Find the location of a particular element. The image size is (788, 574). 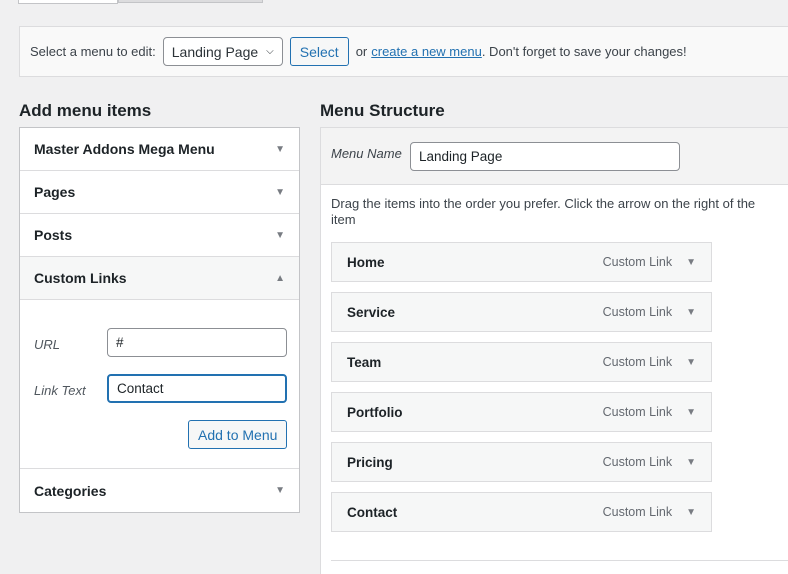

section-mega-menu: Master Addons Mega Menu ▼ is located at coordinates (159, 149).